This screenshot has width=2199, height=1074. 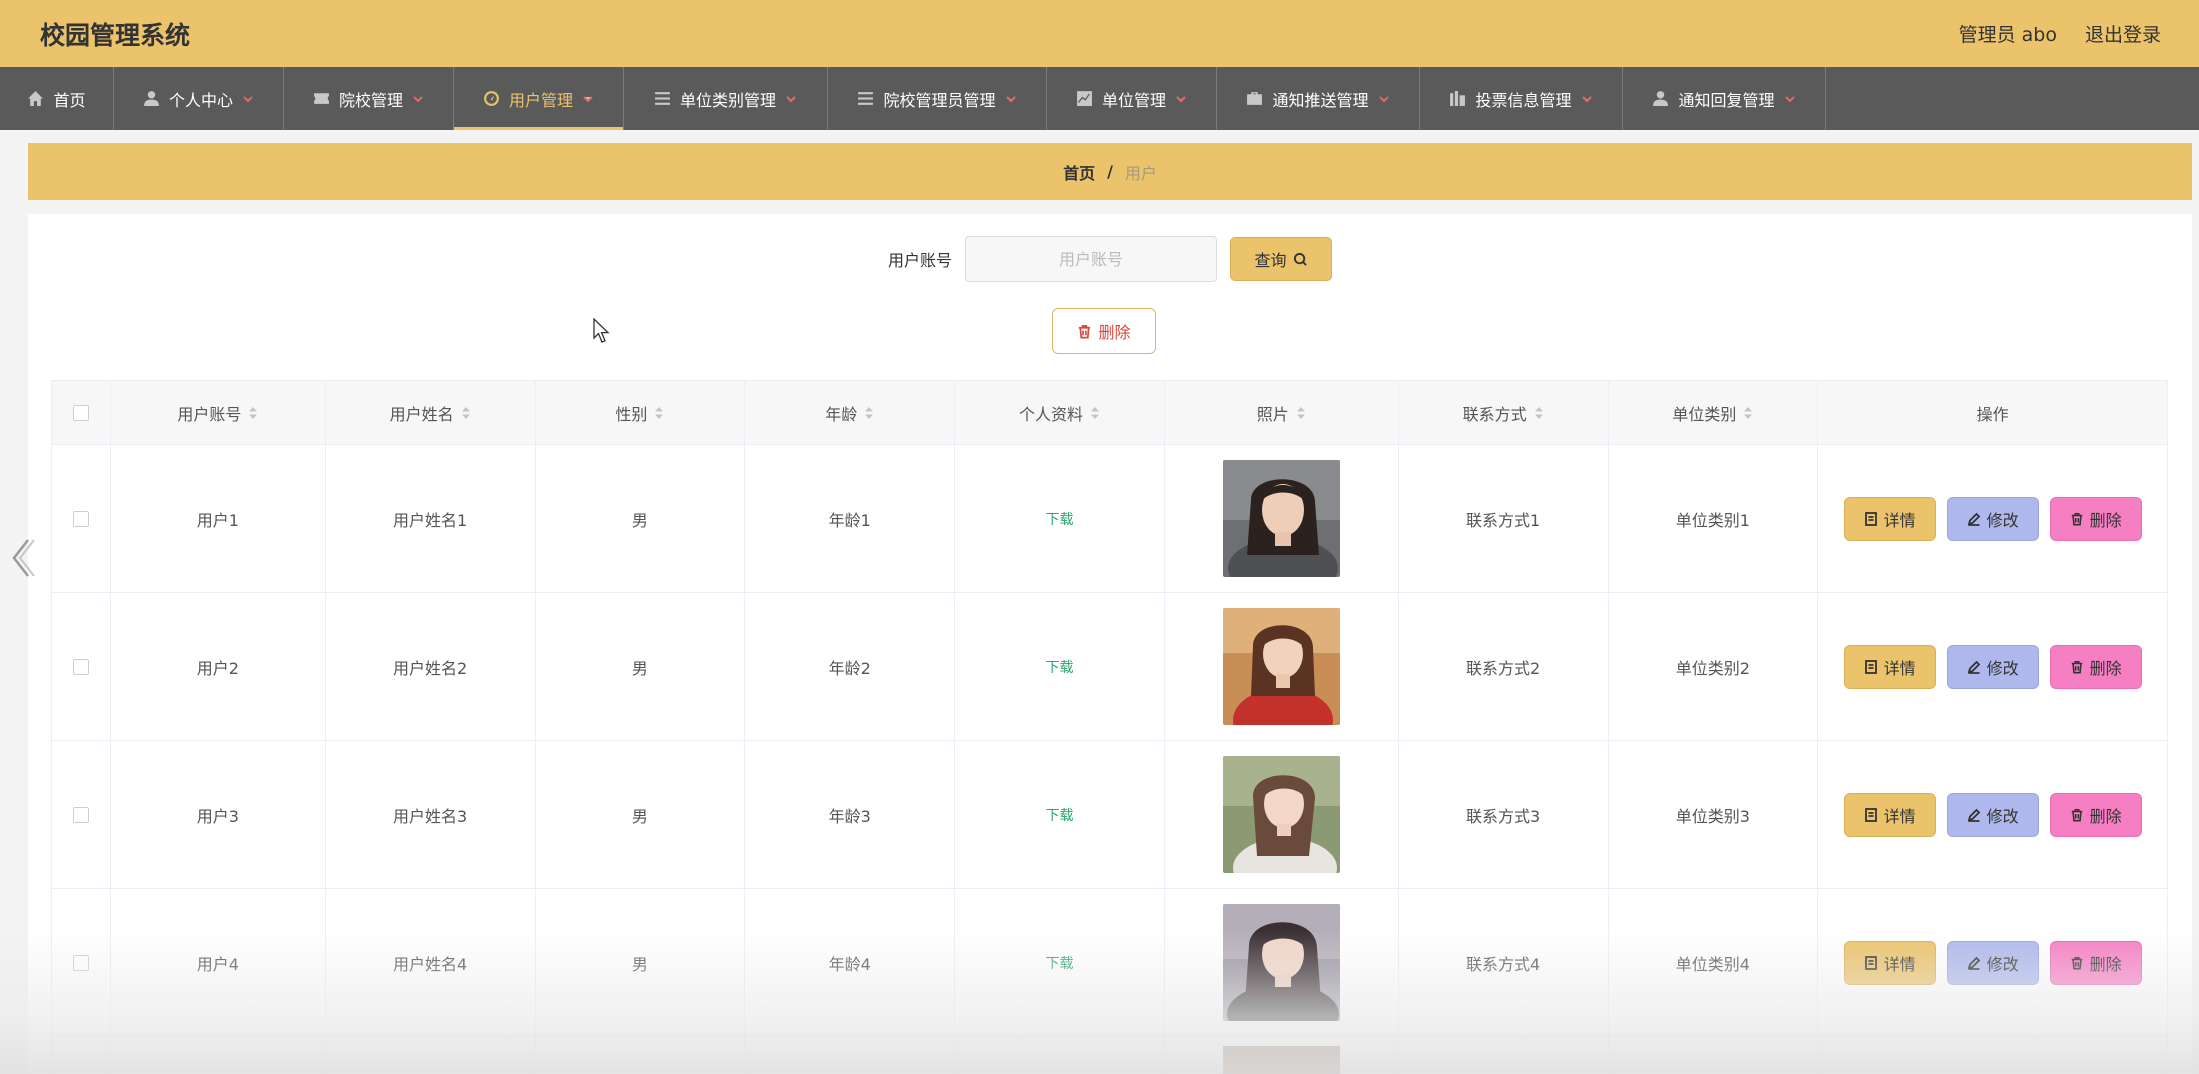 I want to click on nav-item-notice-push-management: 通知推送管理, so click(x=1318, y=98).